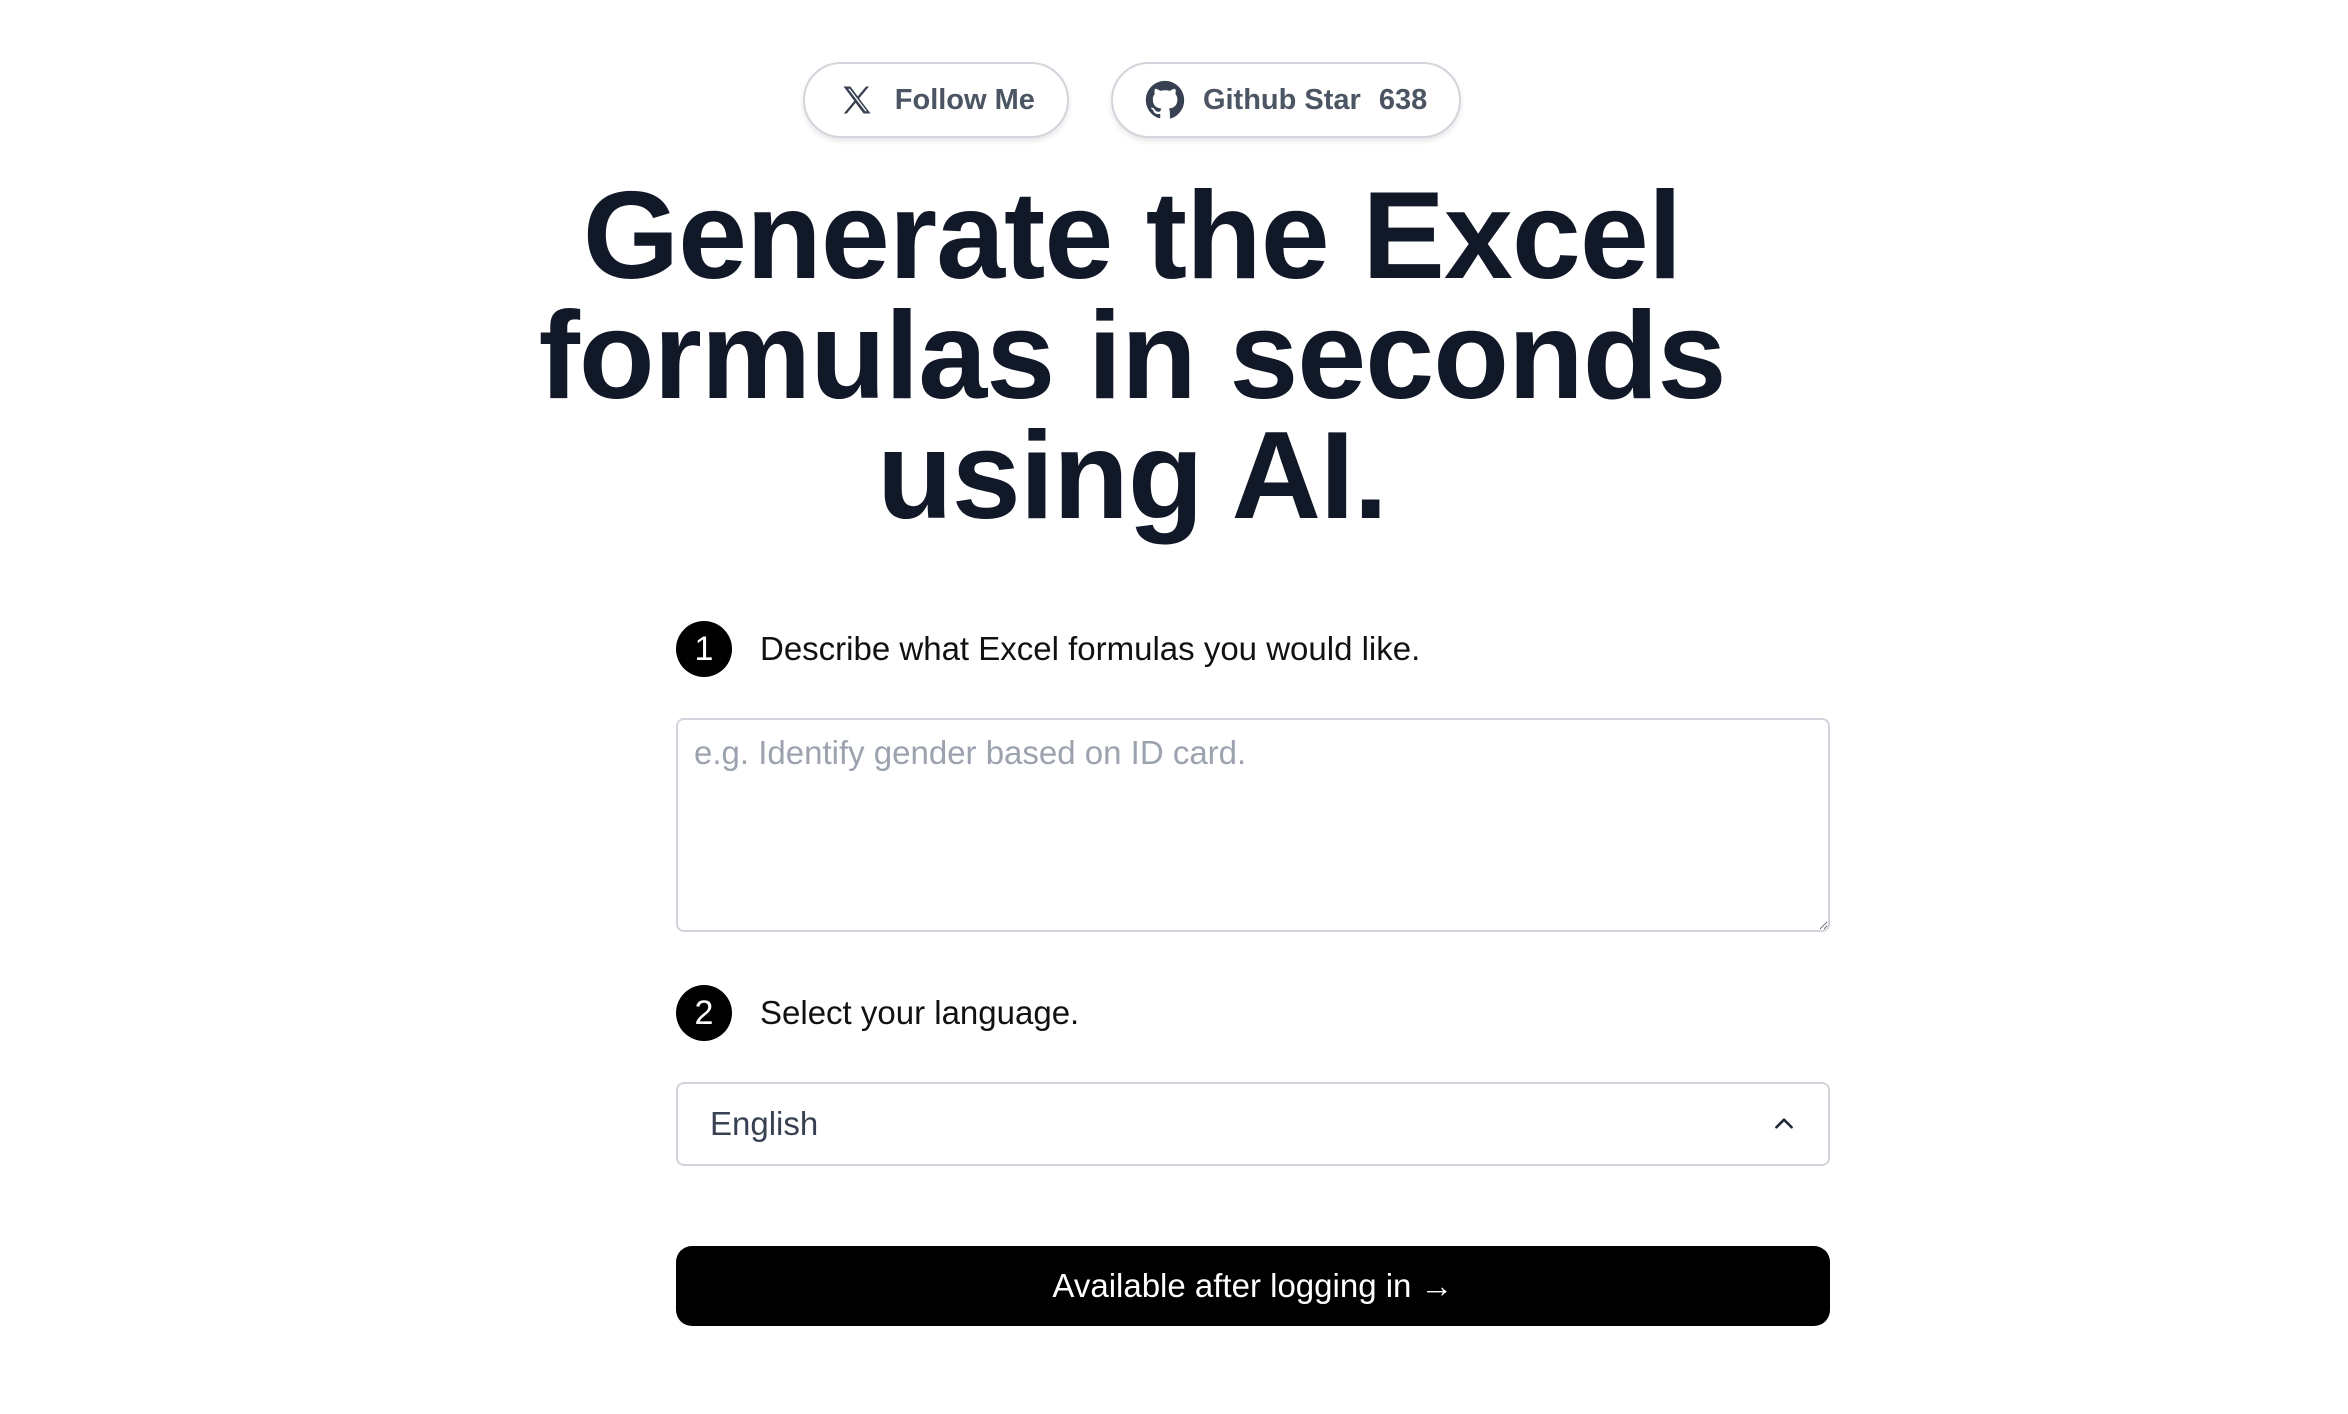 Image resolution: width=2348 pixels, height=1414 pixels. I want to click on github-star-button: Github Star 638, so click(1286, 100).